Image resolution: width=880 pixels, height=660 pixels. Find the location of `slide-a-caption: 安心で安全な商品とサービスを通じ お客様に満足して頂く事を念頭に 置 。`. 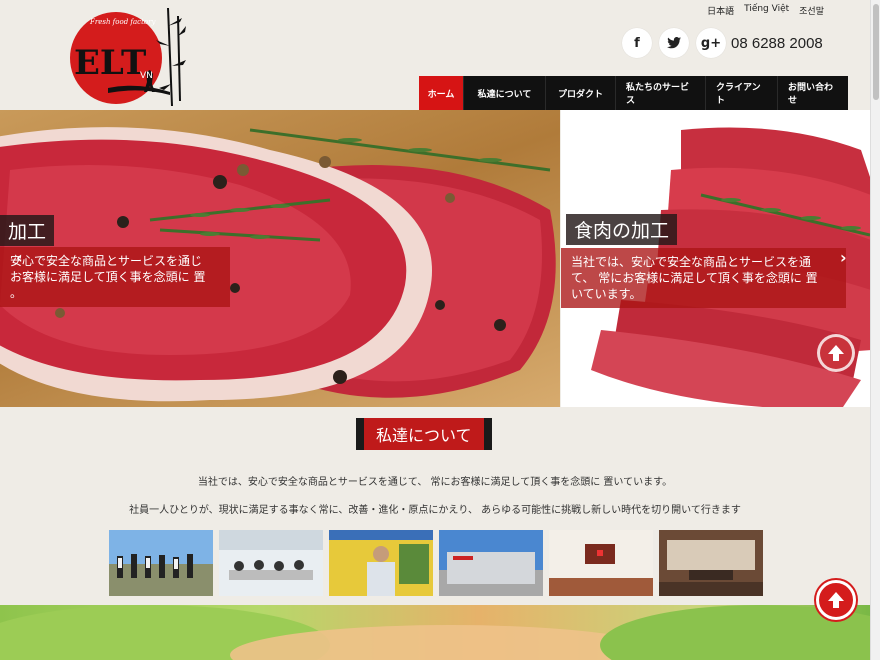

slide-a-caption: 安心で安全な商品とサービスを通じ お客様に満足して頂く事を念頭に 置 。 is located at coordinates (115, 277).